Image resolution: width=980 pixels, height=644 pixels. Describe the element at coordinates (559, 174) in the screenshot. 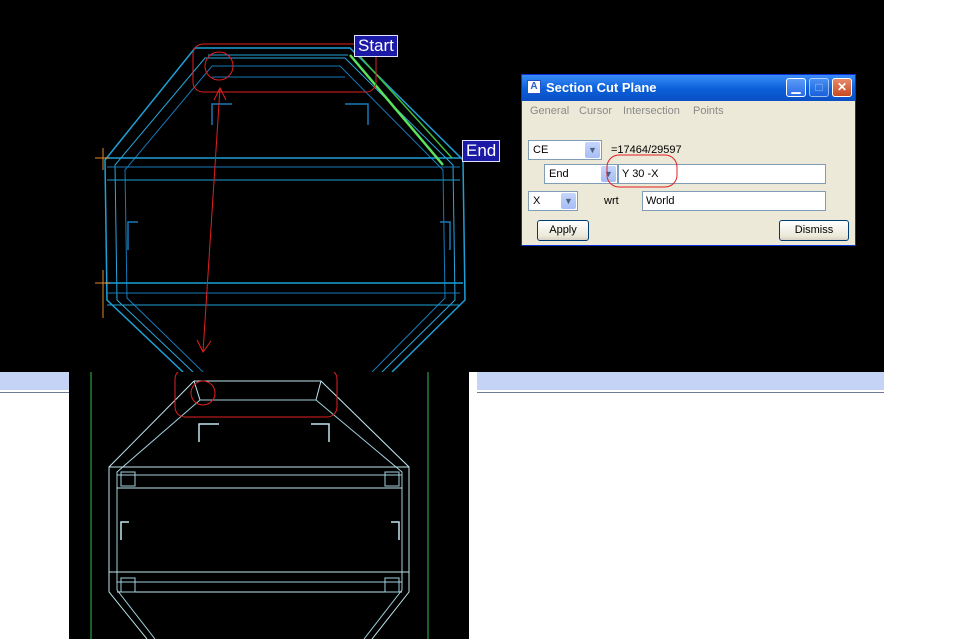

I see `position-select-value: End` at that location.